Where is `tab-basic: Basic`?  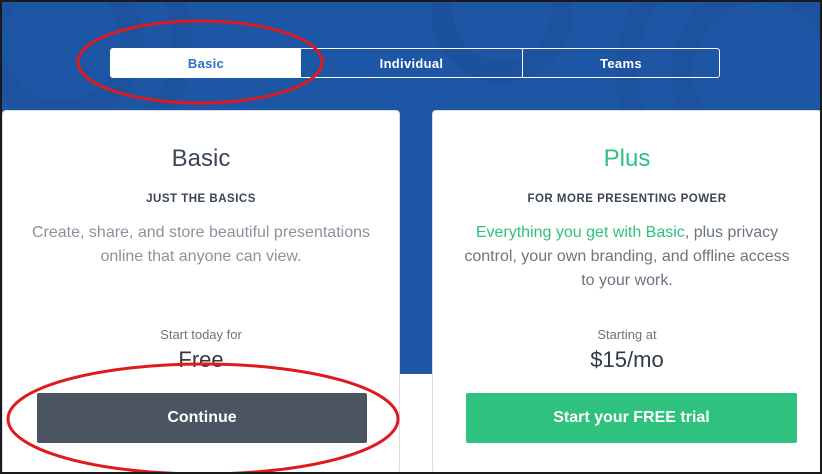
tab-basic: Basic is located at coordinates (206, 63).